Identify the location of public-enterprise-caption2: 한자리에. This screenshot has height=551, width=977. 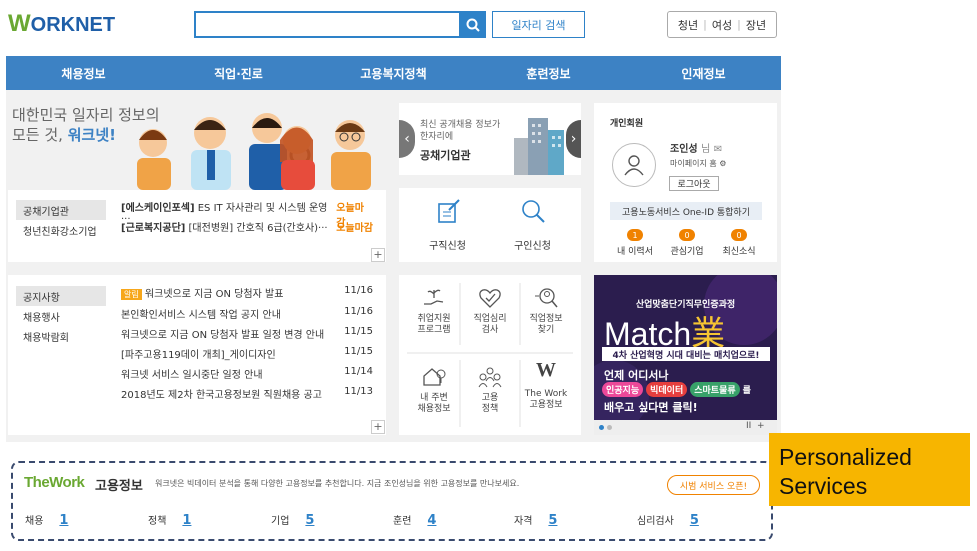
(437, 137).